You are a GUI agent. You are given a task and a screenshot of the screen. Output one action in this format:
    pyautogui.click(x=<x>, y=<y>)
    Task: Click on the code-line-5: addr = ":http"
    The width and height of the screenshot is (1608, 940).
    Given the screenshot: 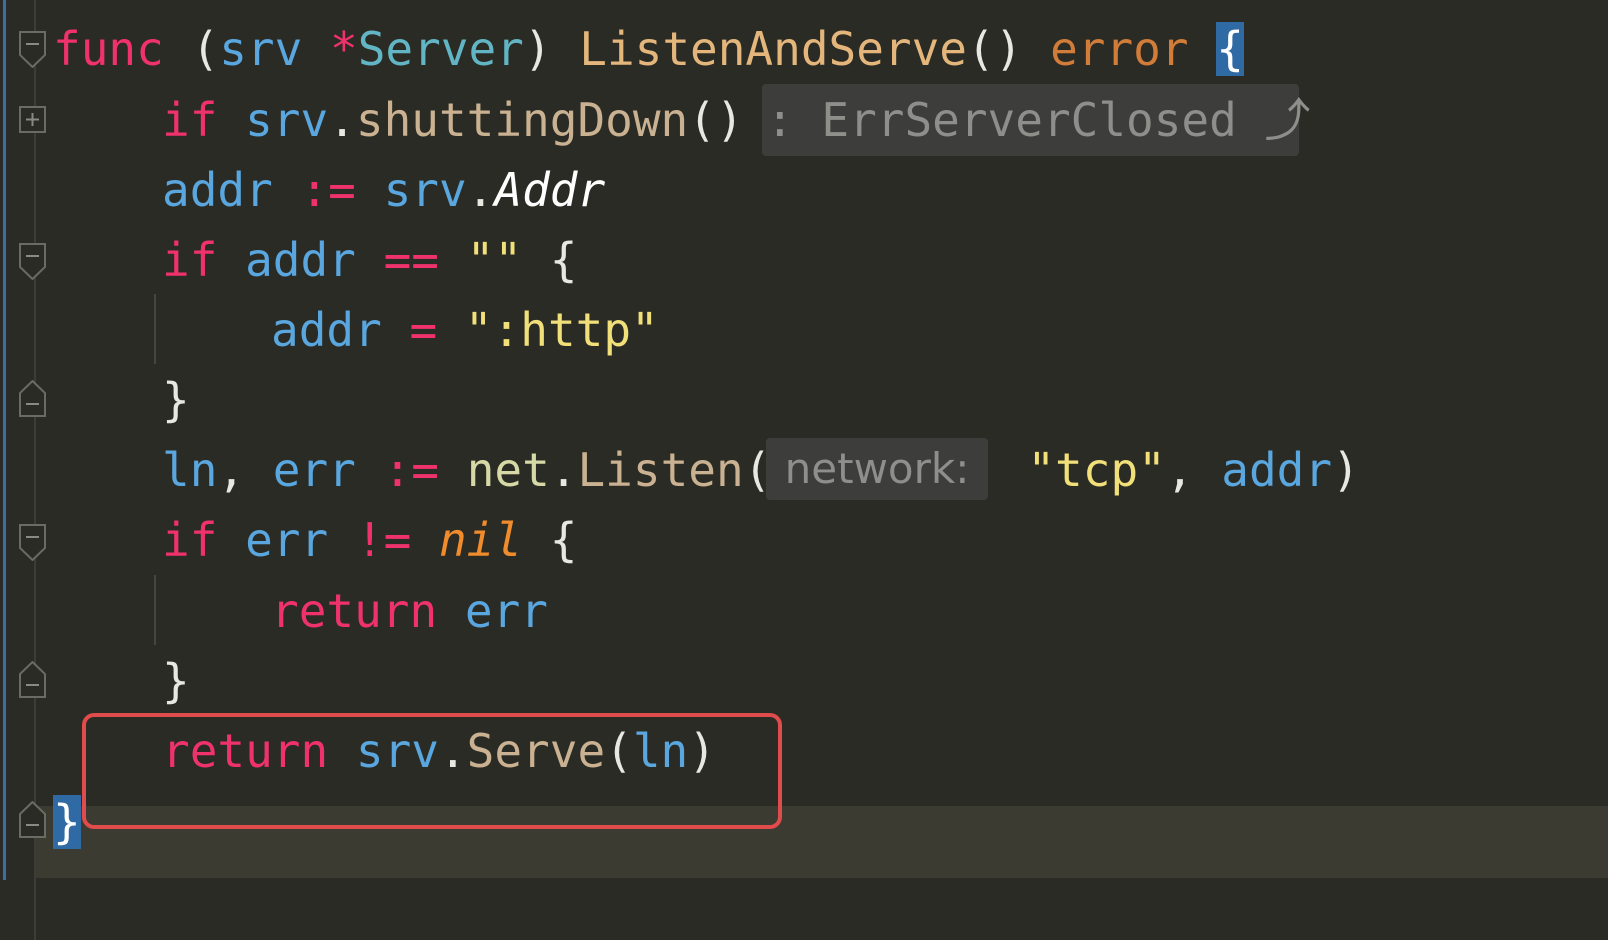 What is the action you would take?
    pyautogui.click(x=465, y=330)
    